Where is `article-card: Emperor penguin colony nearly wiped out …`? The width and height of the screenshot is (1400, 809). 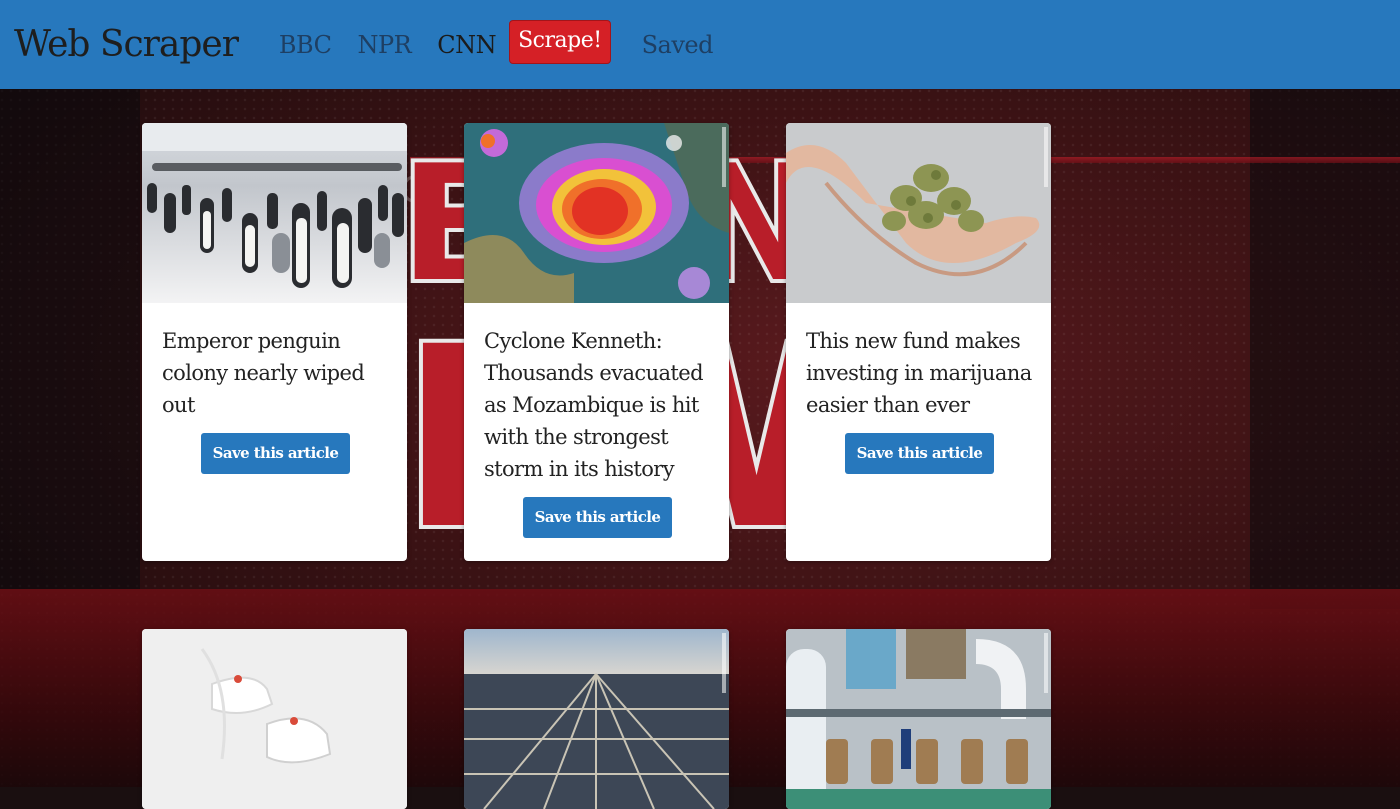
article-card: Emperor penguin colony nearly wiped out … is located at coordinates (274, 342).